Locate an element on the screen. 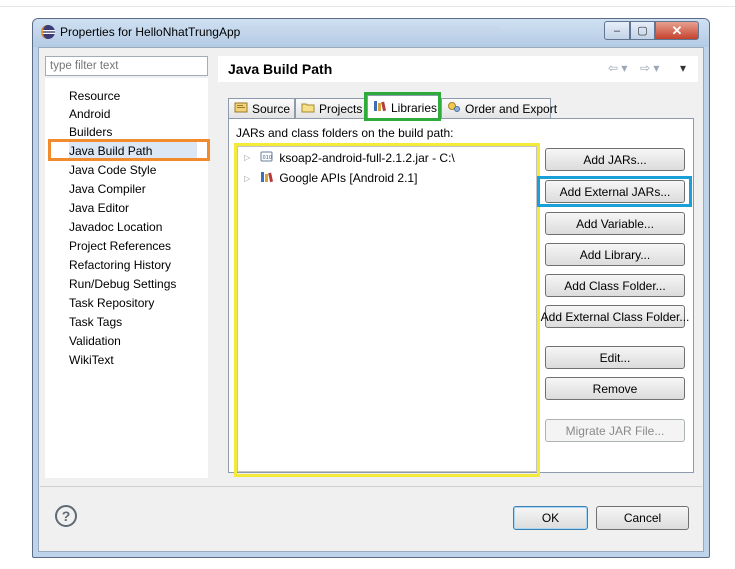 Image resolution: width=735 pixels, height=569 pixels. page-title: Java Build Path is located at coordinates (280, 69).